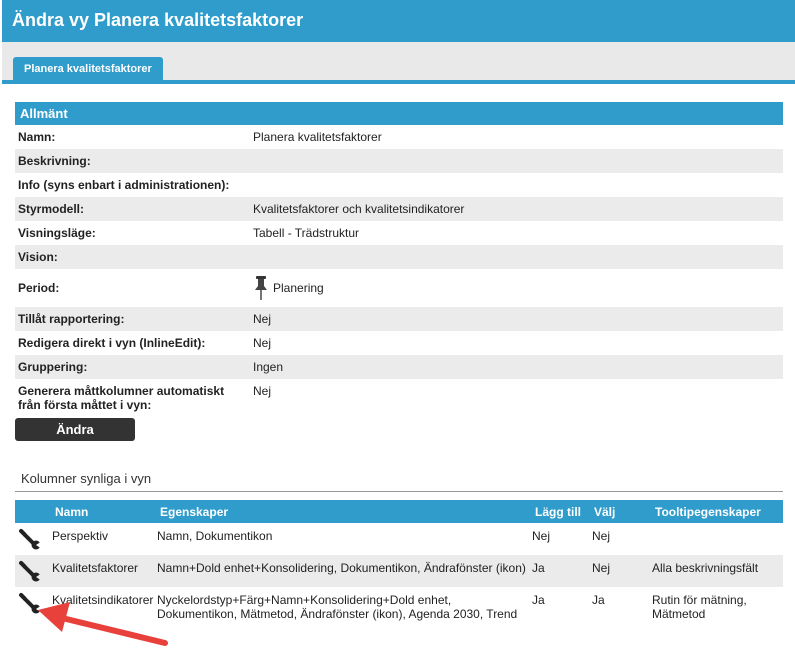 Image resolution: width=795 pixels, height=652 pixels. I want to click on property-row-vision: Vision:, so click(399, 257).